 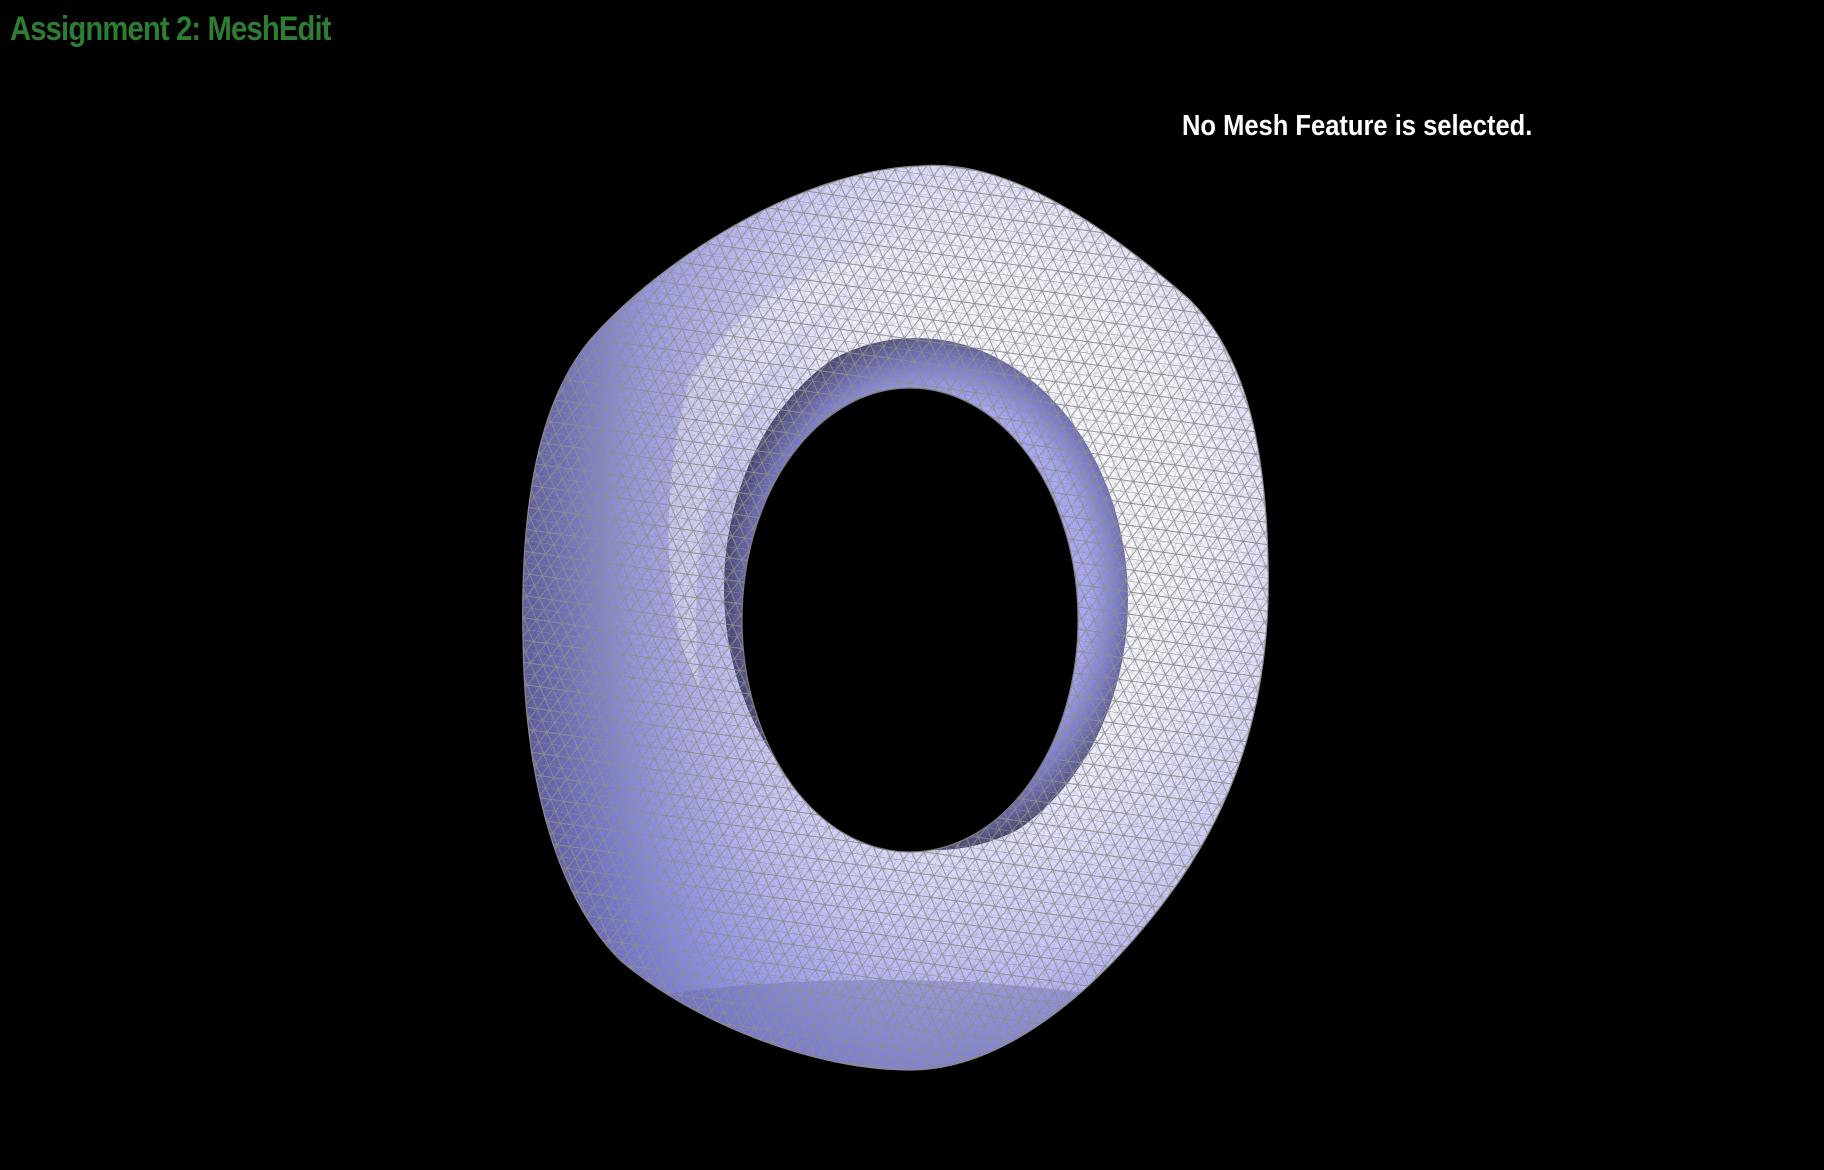 What do you see at coordinates (1357, 126) in the screenshot?
I see `selection-status: No Mesh Feature is selected.` at bounding box center [1357, 126].